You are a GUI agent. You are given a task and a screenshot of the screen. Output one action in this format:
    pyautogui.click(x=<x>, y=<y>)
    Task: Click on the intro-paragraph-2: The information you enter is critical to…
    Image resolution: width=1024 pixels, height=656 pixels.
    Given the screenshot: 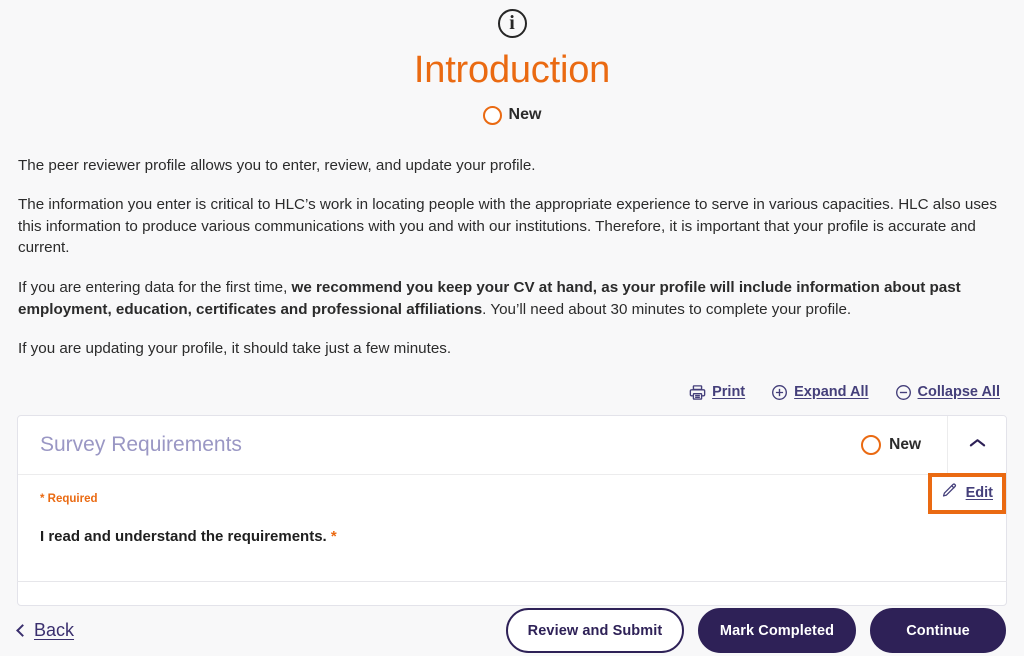 What is the action you would take?
    pyautogui.click(x=512, y=226)
    